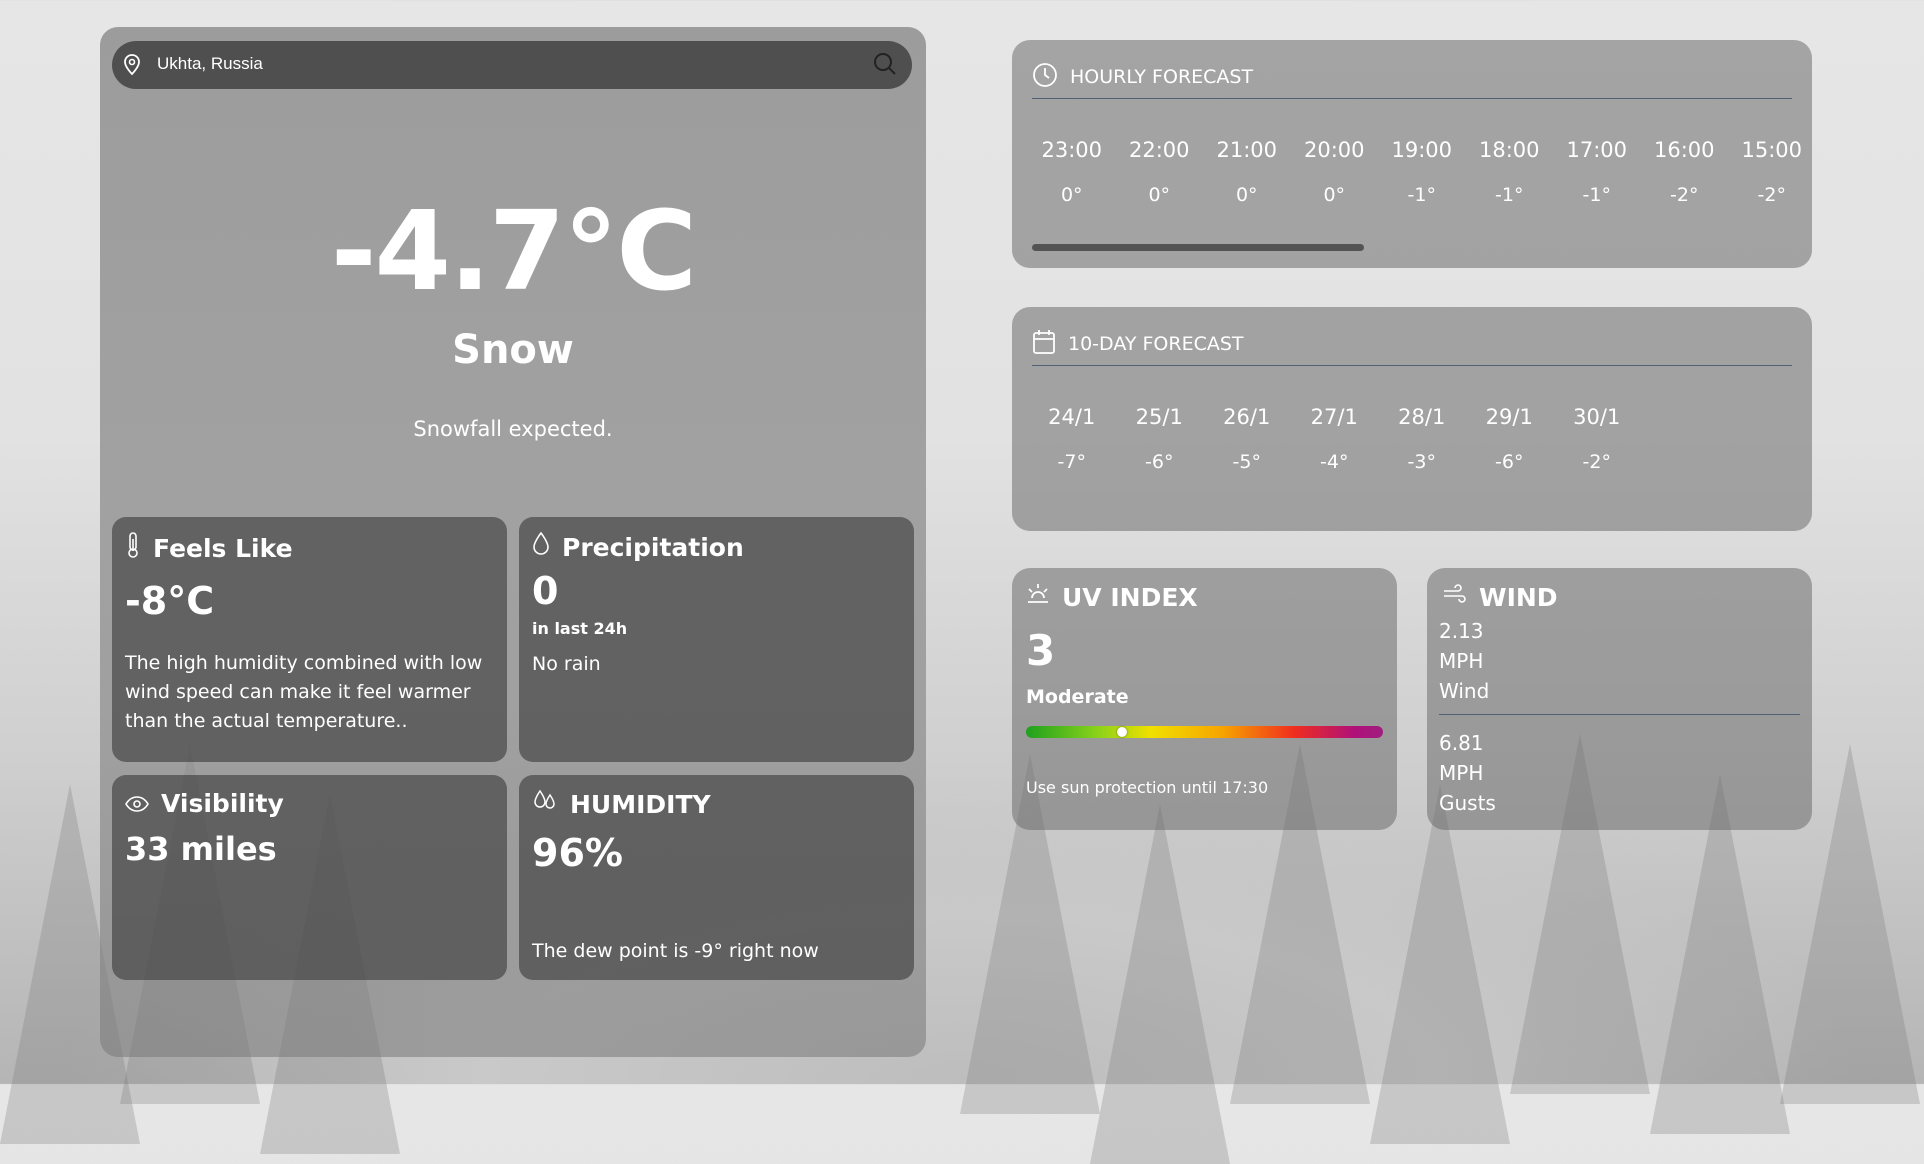  Describe the element at coordinates (1247, 417) in the screenshot. I see `day-date: 26/1` at that location.